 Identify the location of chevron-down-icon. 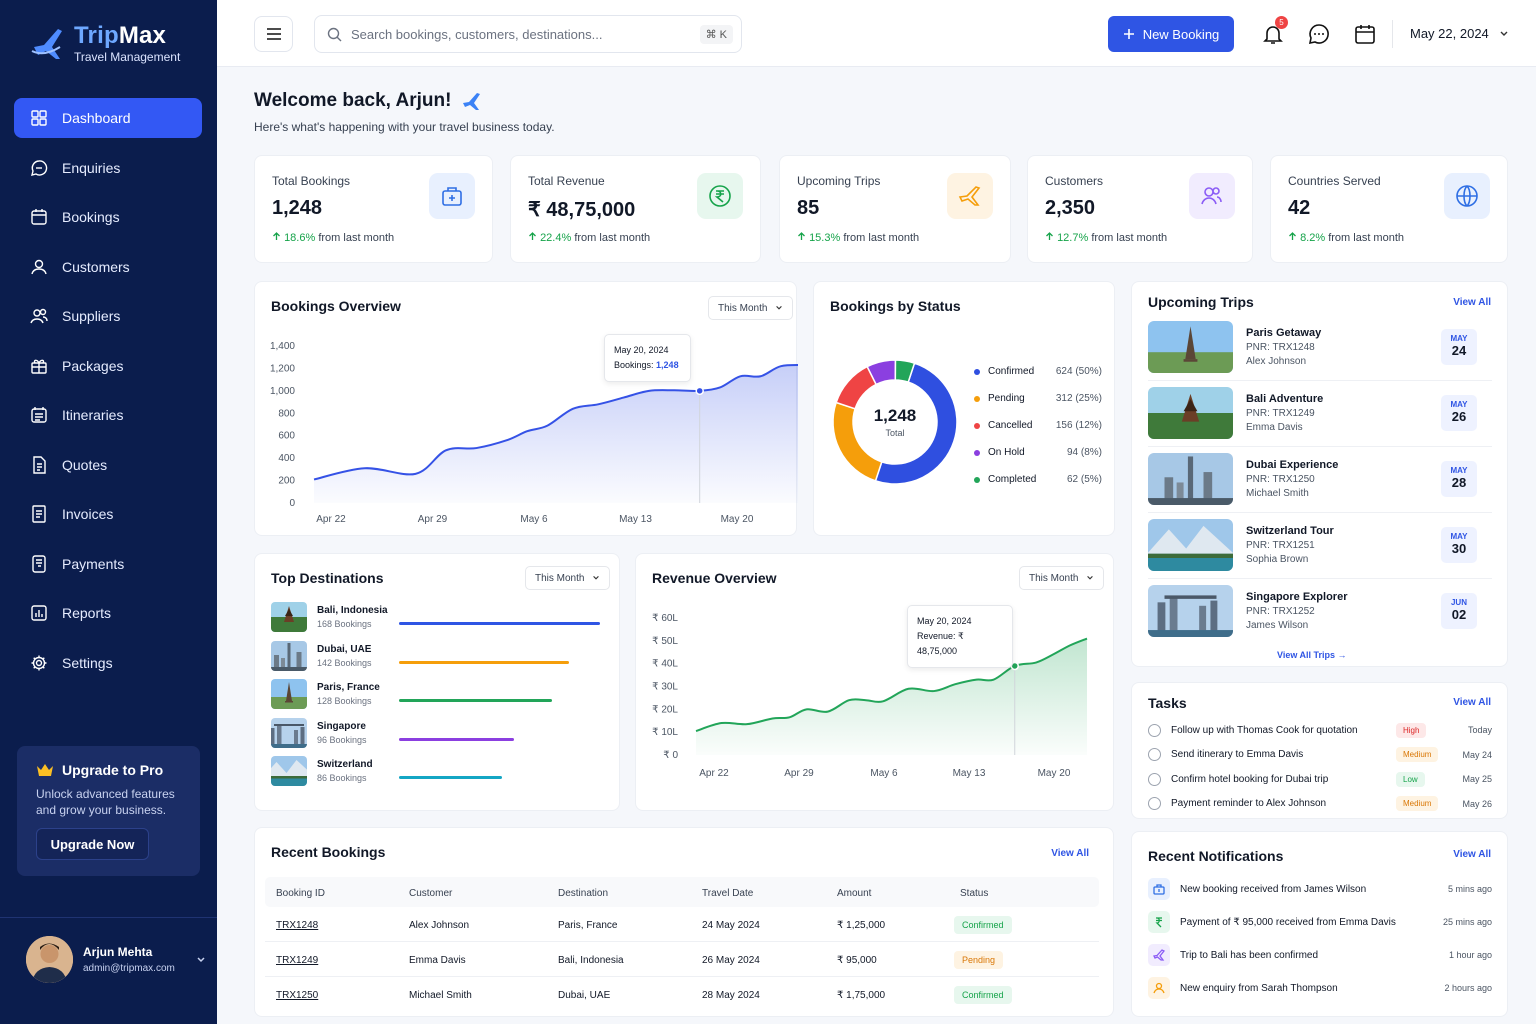
(201, 960).